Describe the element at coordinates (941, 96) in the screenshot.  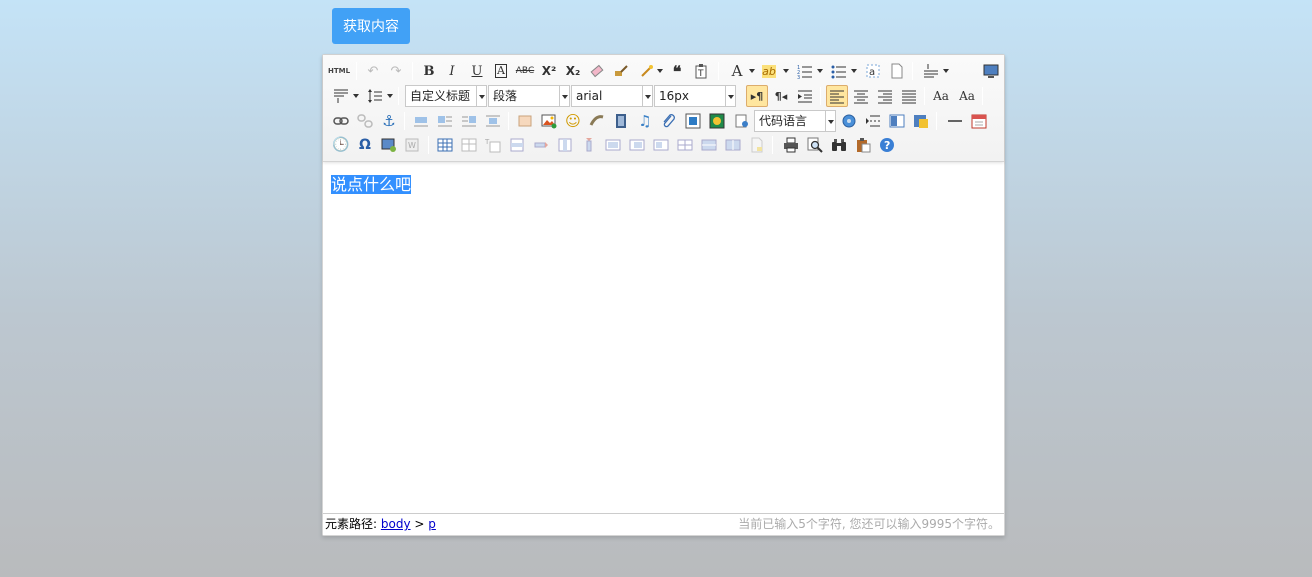
I see `touppercase-button: Aa` at that location.